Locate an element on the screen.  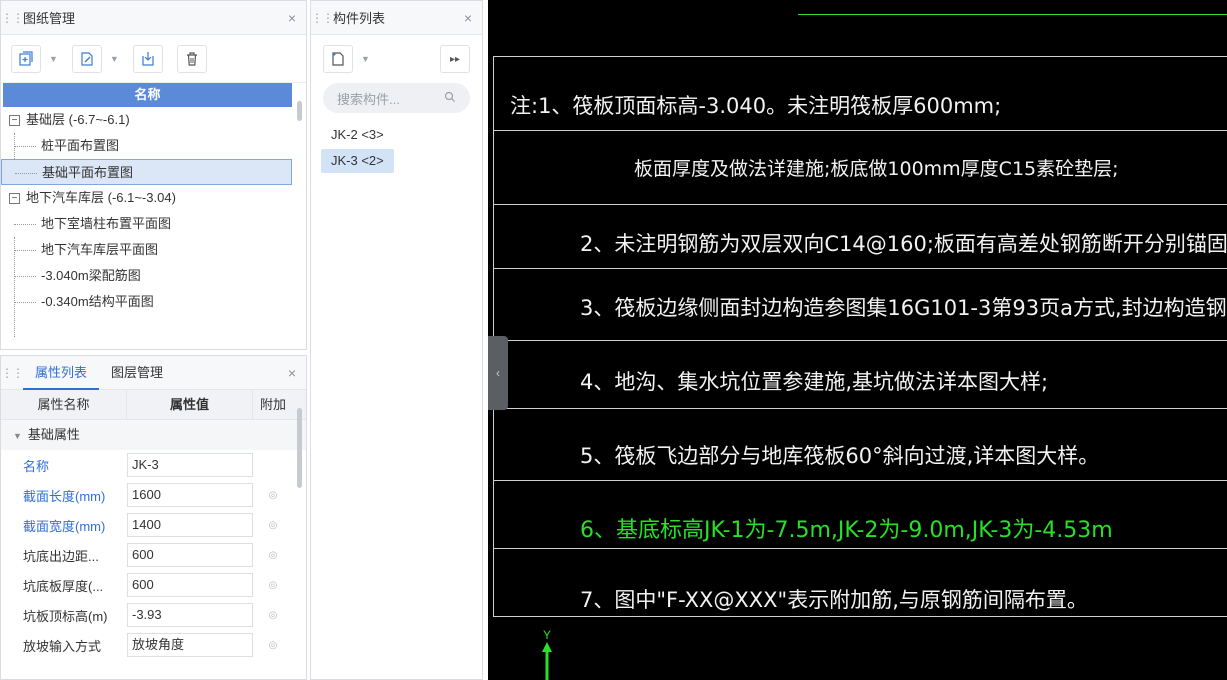
tree-scrollbar is located at coordinates (299, 111).